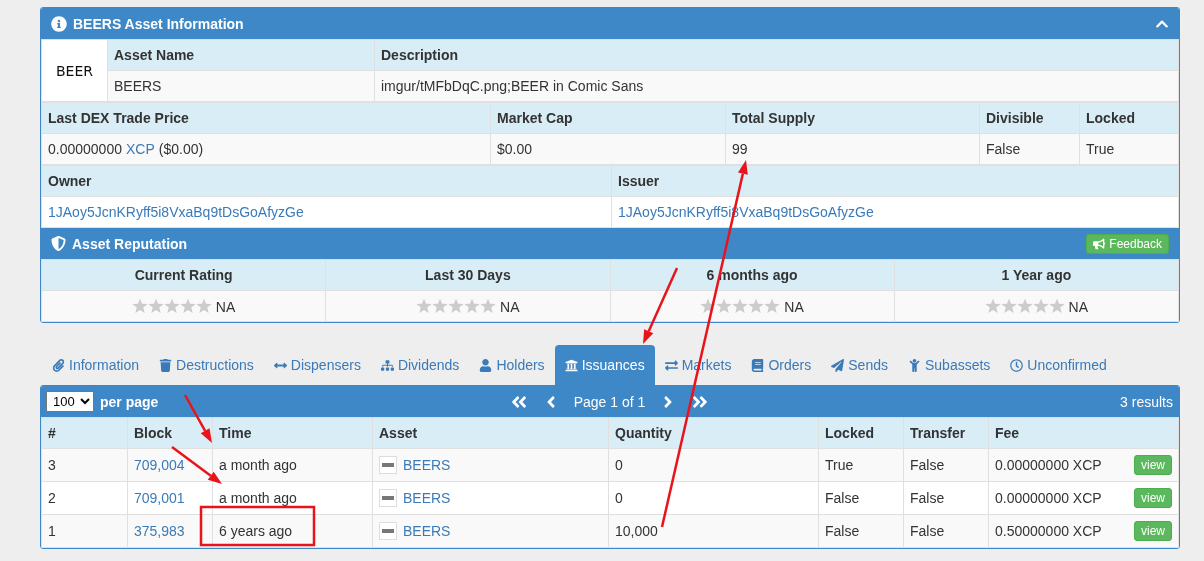  What do you see at coordinates (571, 365) in the screenshot?
I see `bank-icon` at bounding box center [571, 365].